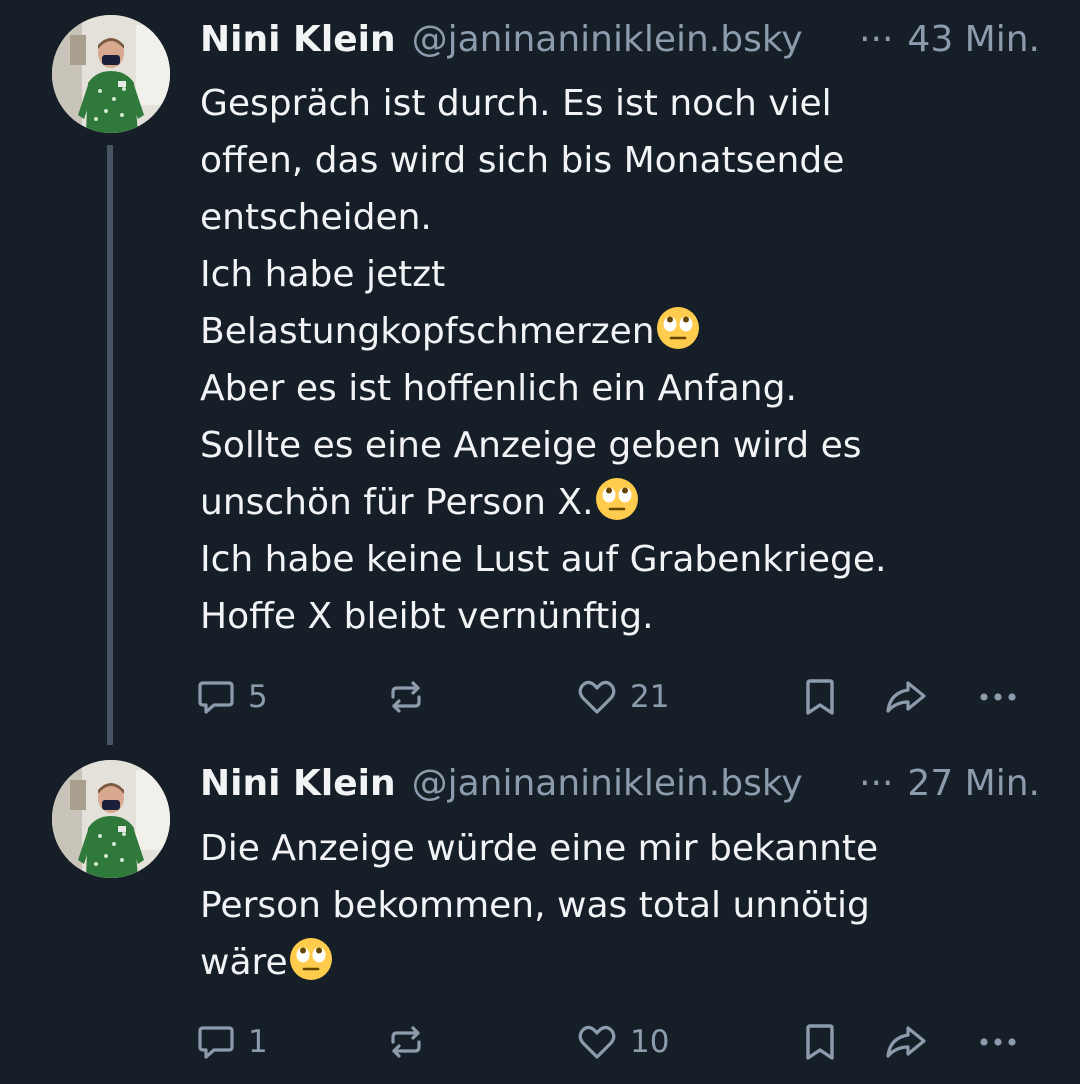  Describe the element at coordinates (973, 784) in the screenshot. I see `post-timestamp: 27 Min.` at that location.